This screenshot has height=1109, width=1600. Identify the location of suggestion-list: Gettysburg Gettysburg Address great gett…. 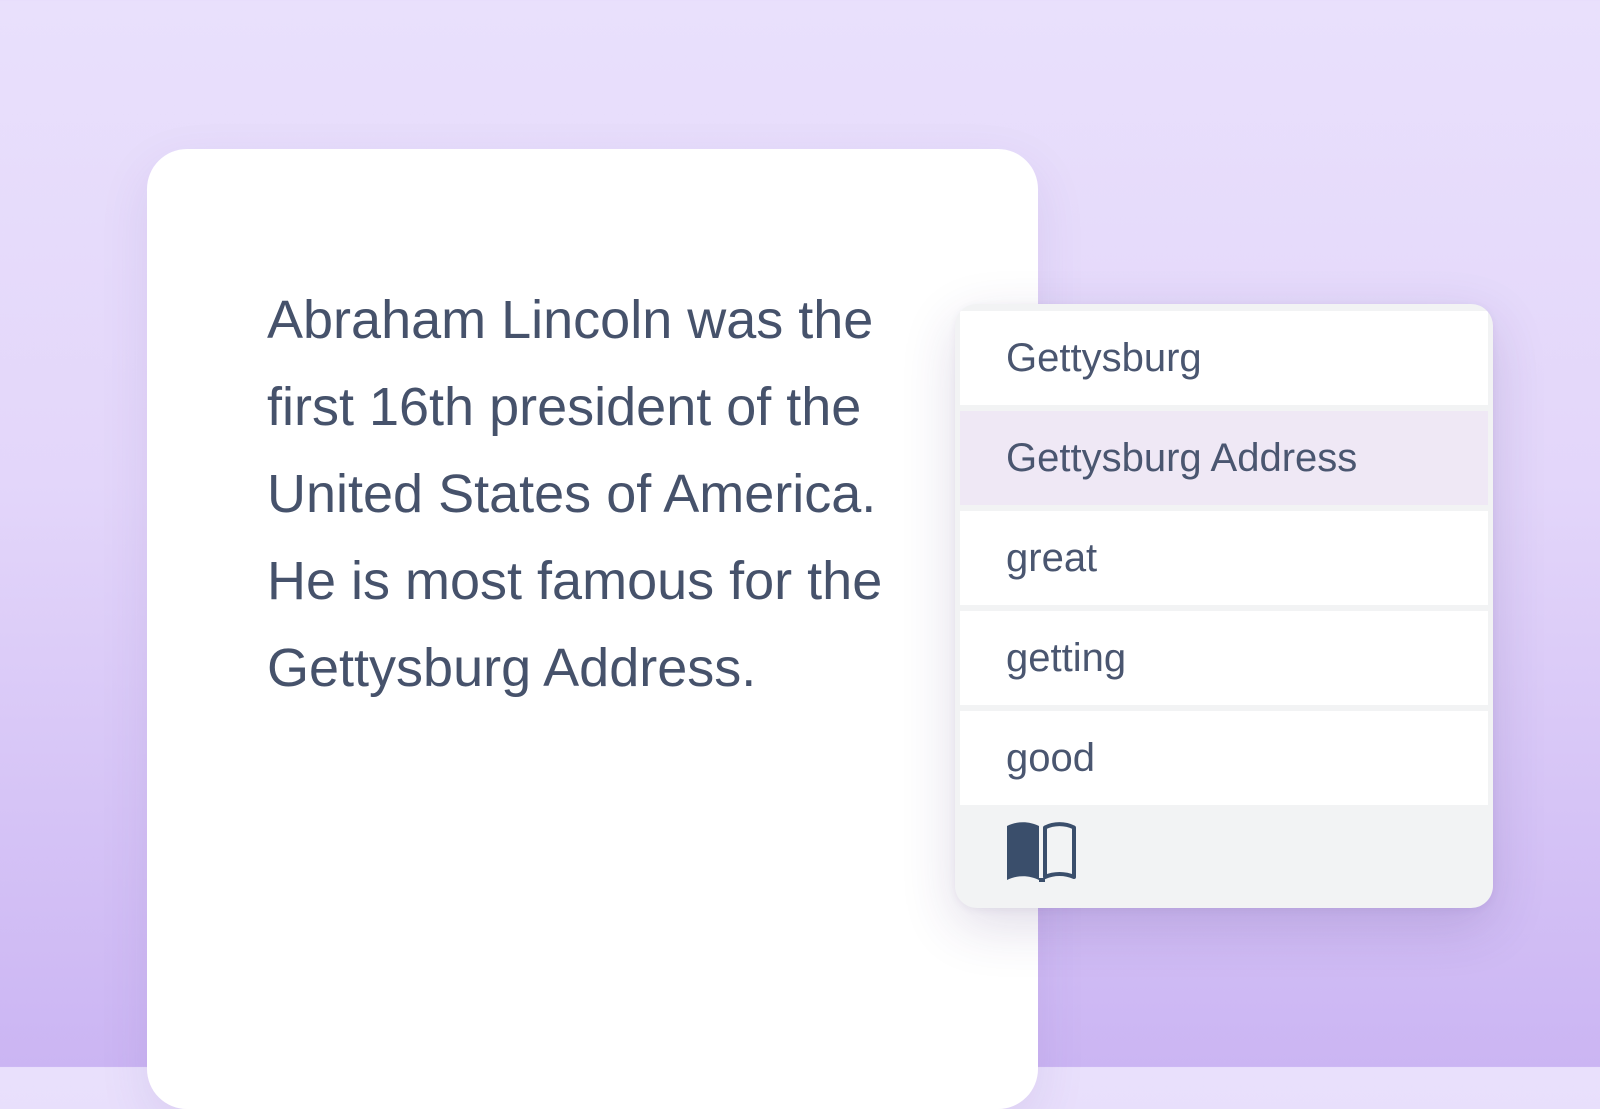
(1224, 561).